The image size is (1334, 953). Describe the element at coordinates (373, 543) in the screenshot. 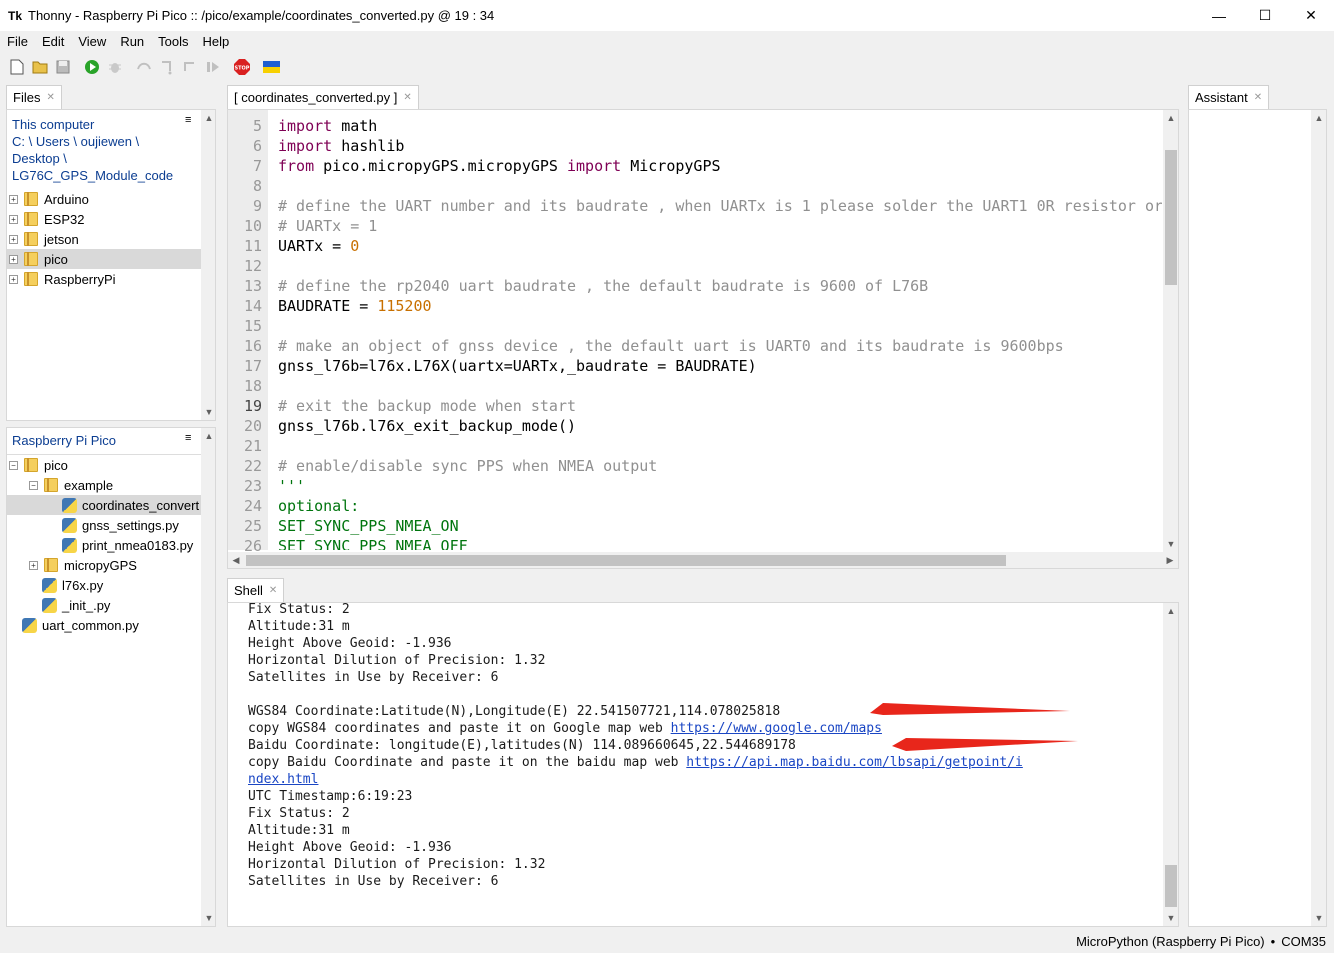

I see `code-line: SET_SYNC_PPS_NMEA_OFF` at that location.